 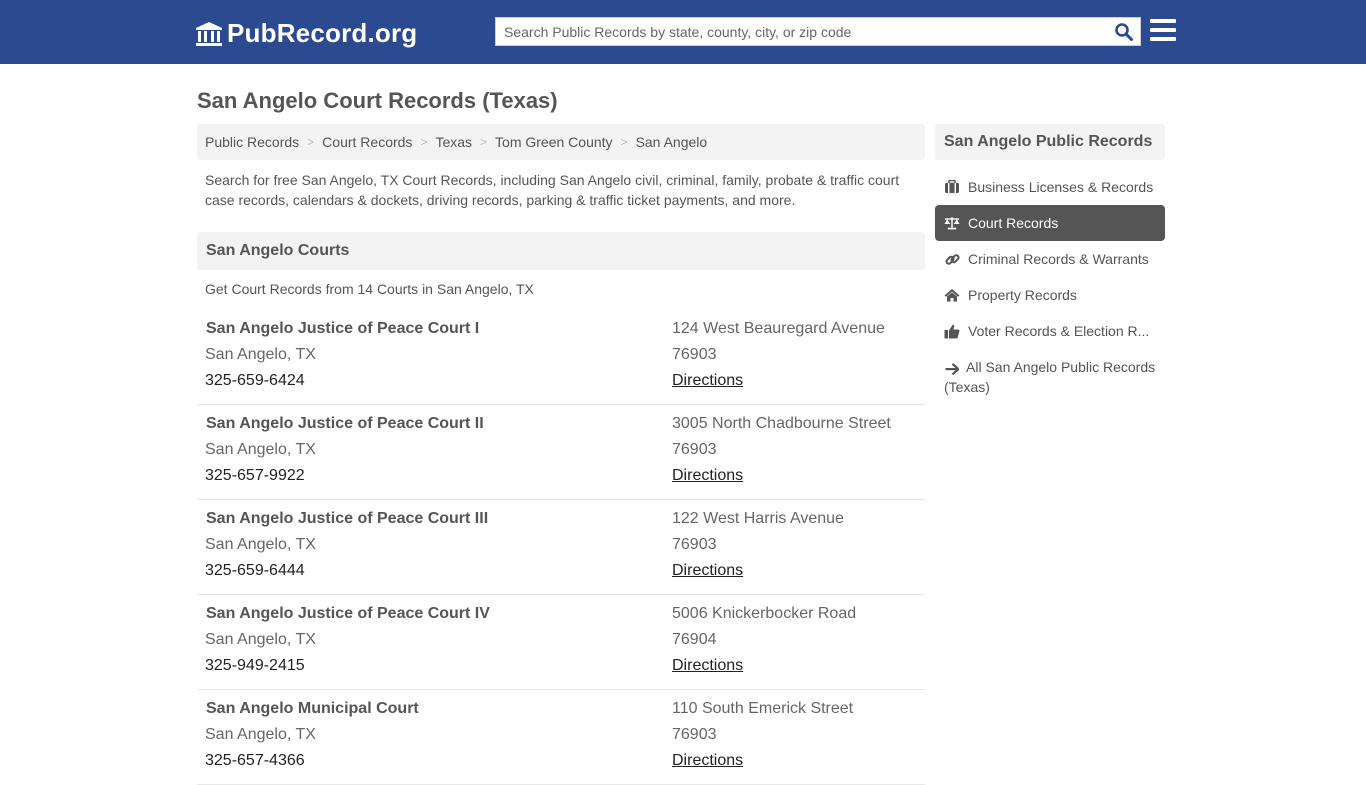 What do you see at coordinates (255, 665) in the screenshot?
I see `court-phone: 325-949-2415` at bounding box center [255, 665].